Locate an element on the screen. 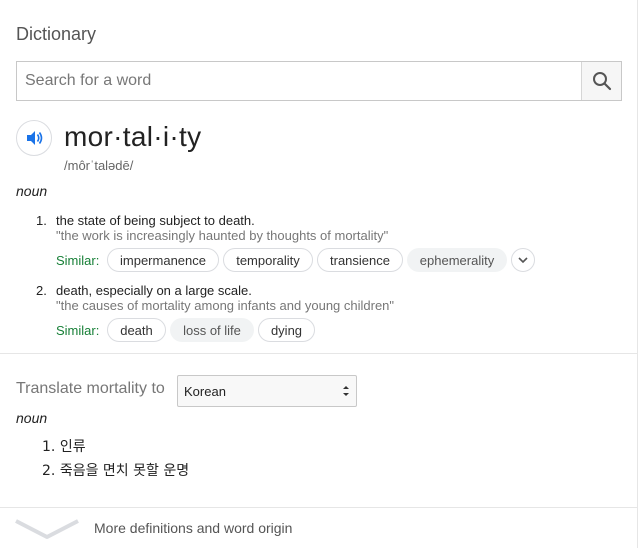 The image size is (638, 548). search-box is located at coordinates (319, 81).